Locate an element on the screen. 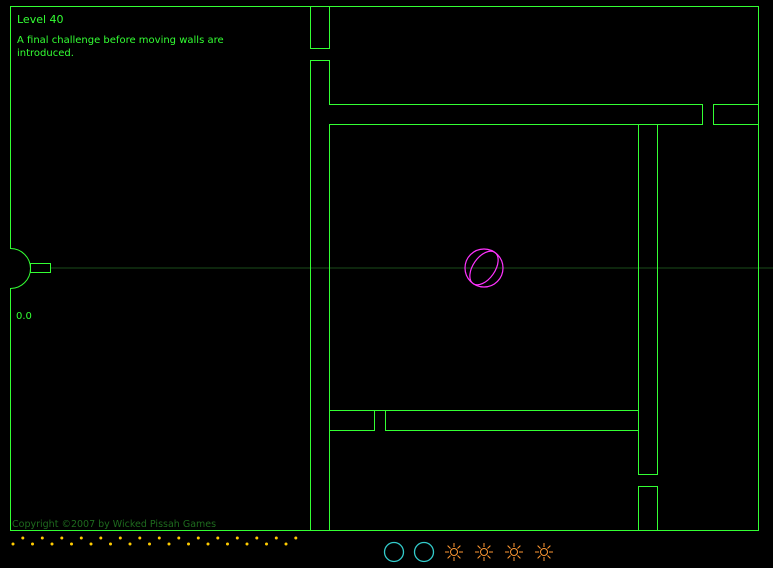 Image resolution: width=773 pixels, height=568 pixels. wall-right-arm is located at coordinates (736, 114).